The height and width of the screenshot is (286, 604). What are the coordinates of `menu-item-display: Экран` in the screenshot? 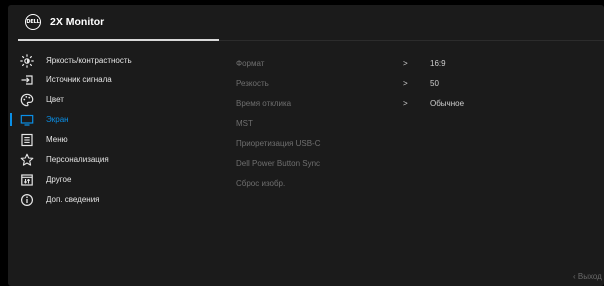 It's located at (115, 120).